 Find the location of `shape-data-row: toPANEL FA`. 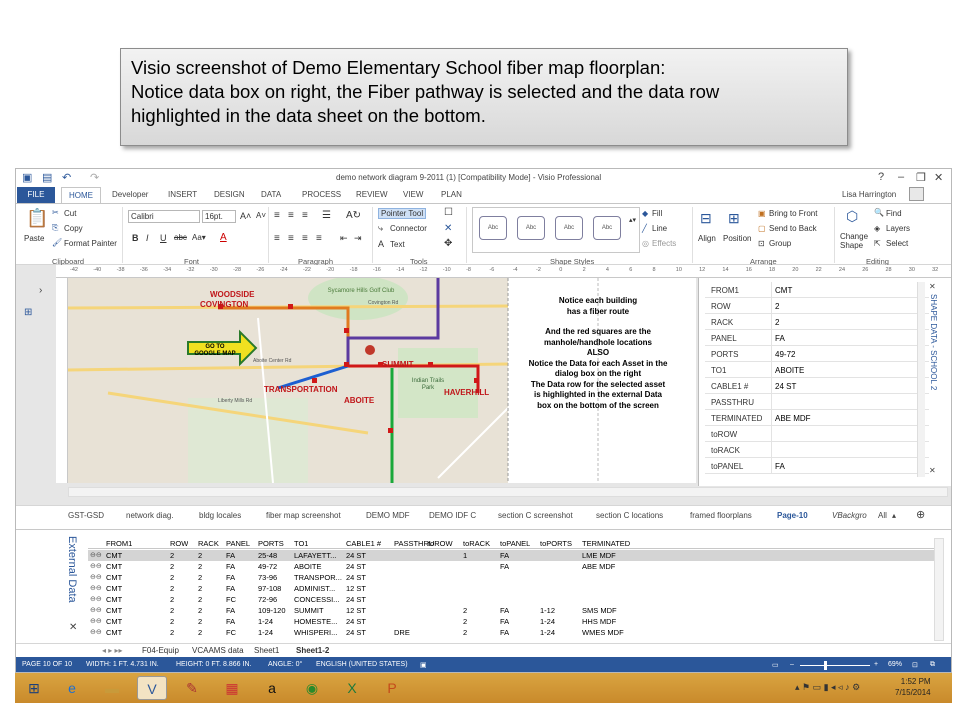

shape-data-row: toPANEL FA is located at coordinates (817, 466).